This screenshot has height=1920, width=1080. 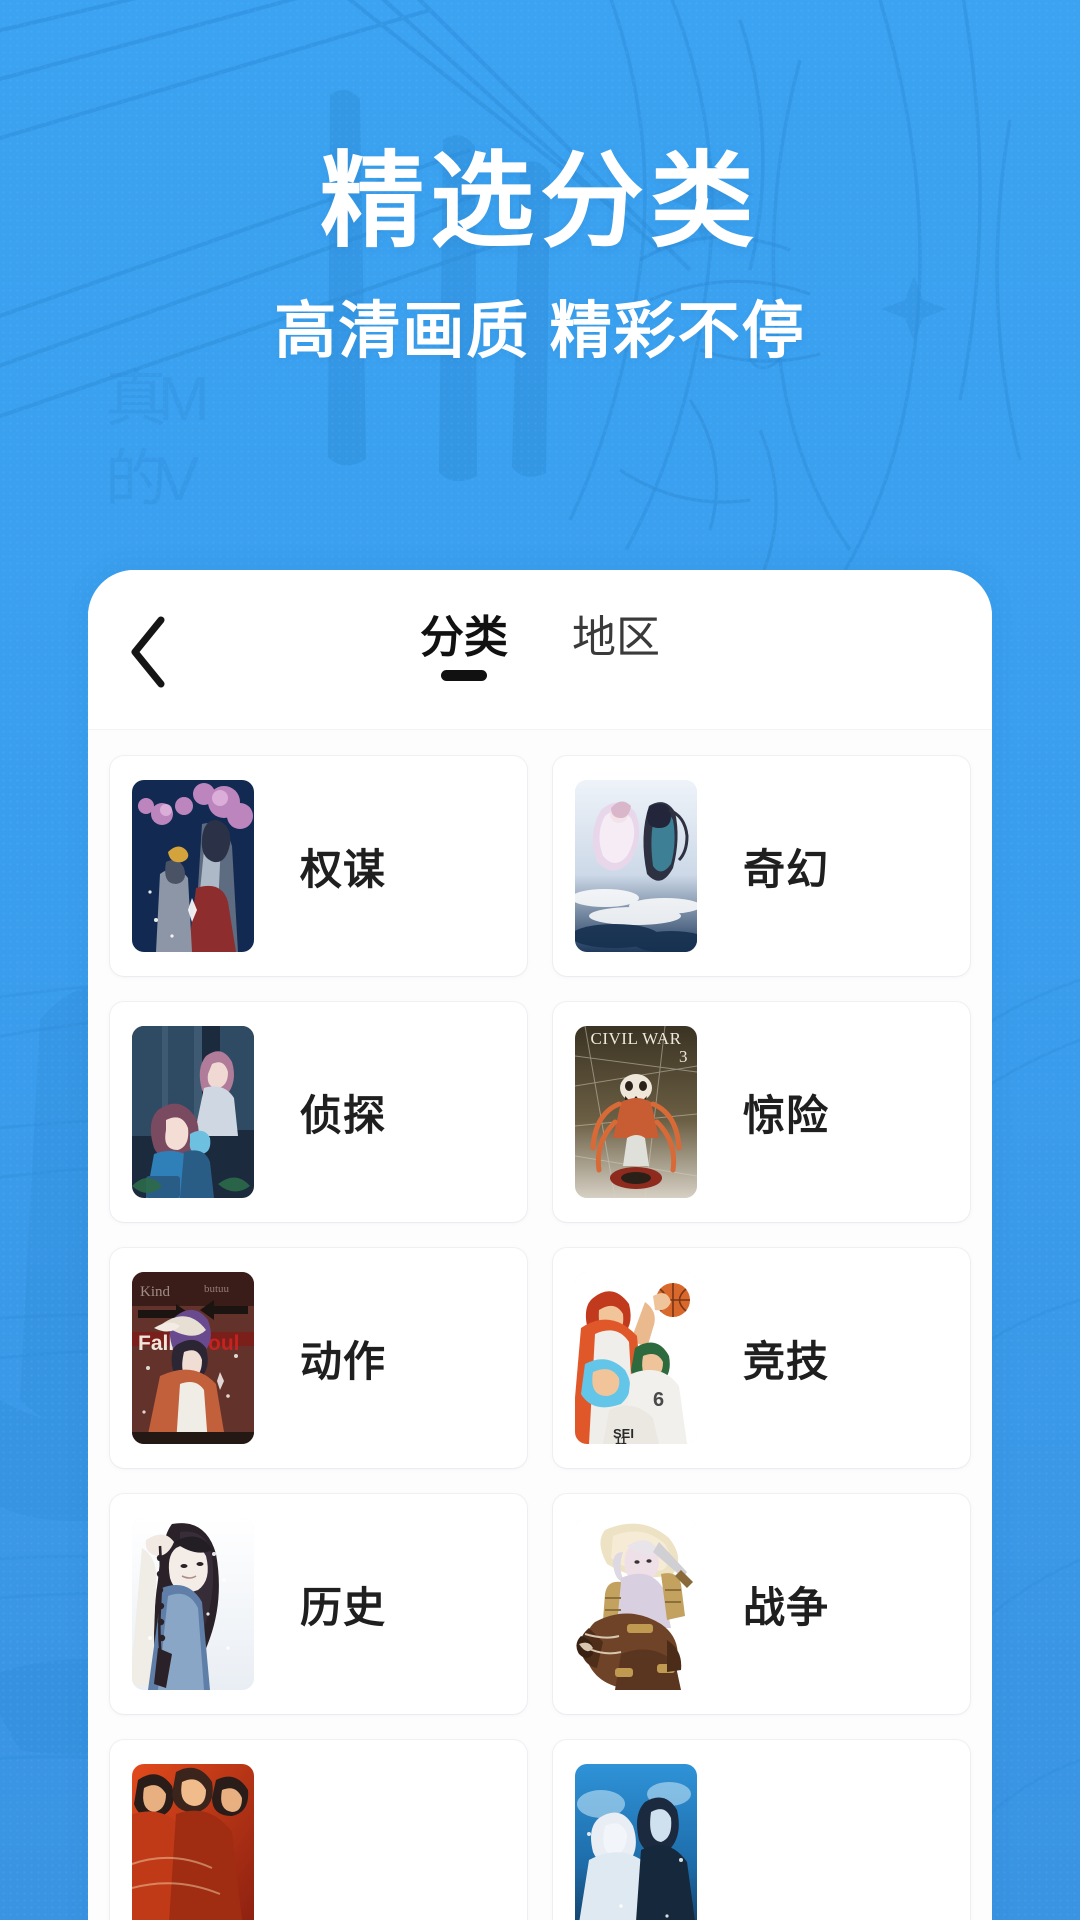 I want to click on category-item: 奇幻, so click(x=761, y=866).